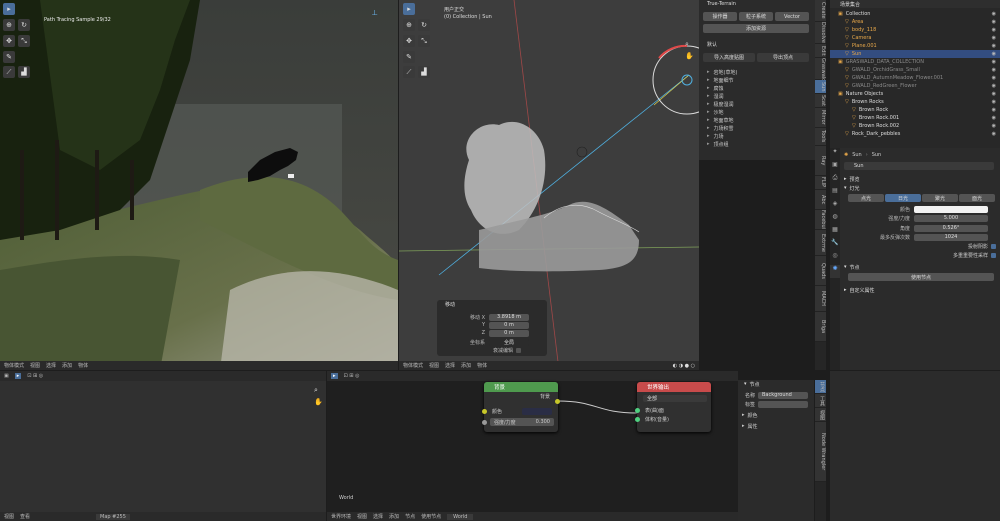 The width and height of the screenshot is (1000, 521). Describe the element at coordinates (915, 62) in the screenshot. I see `outliner-item: ▣ GRASWALD_DATA_COLLECTION ◉` at that location.